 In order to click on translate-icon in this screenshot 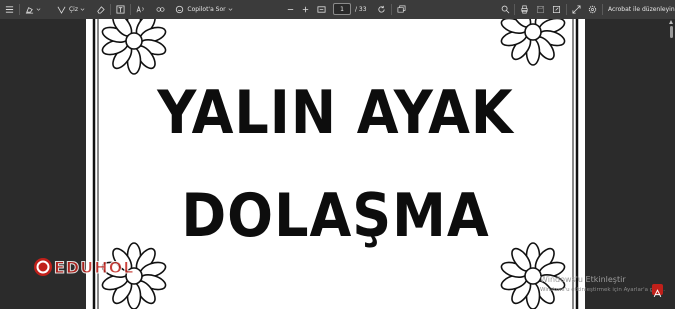, I will do `click(160, 9)`.